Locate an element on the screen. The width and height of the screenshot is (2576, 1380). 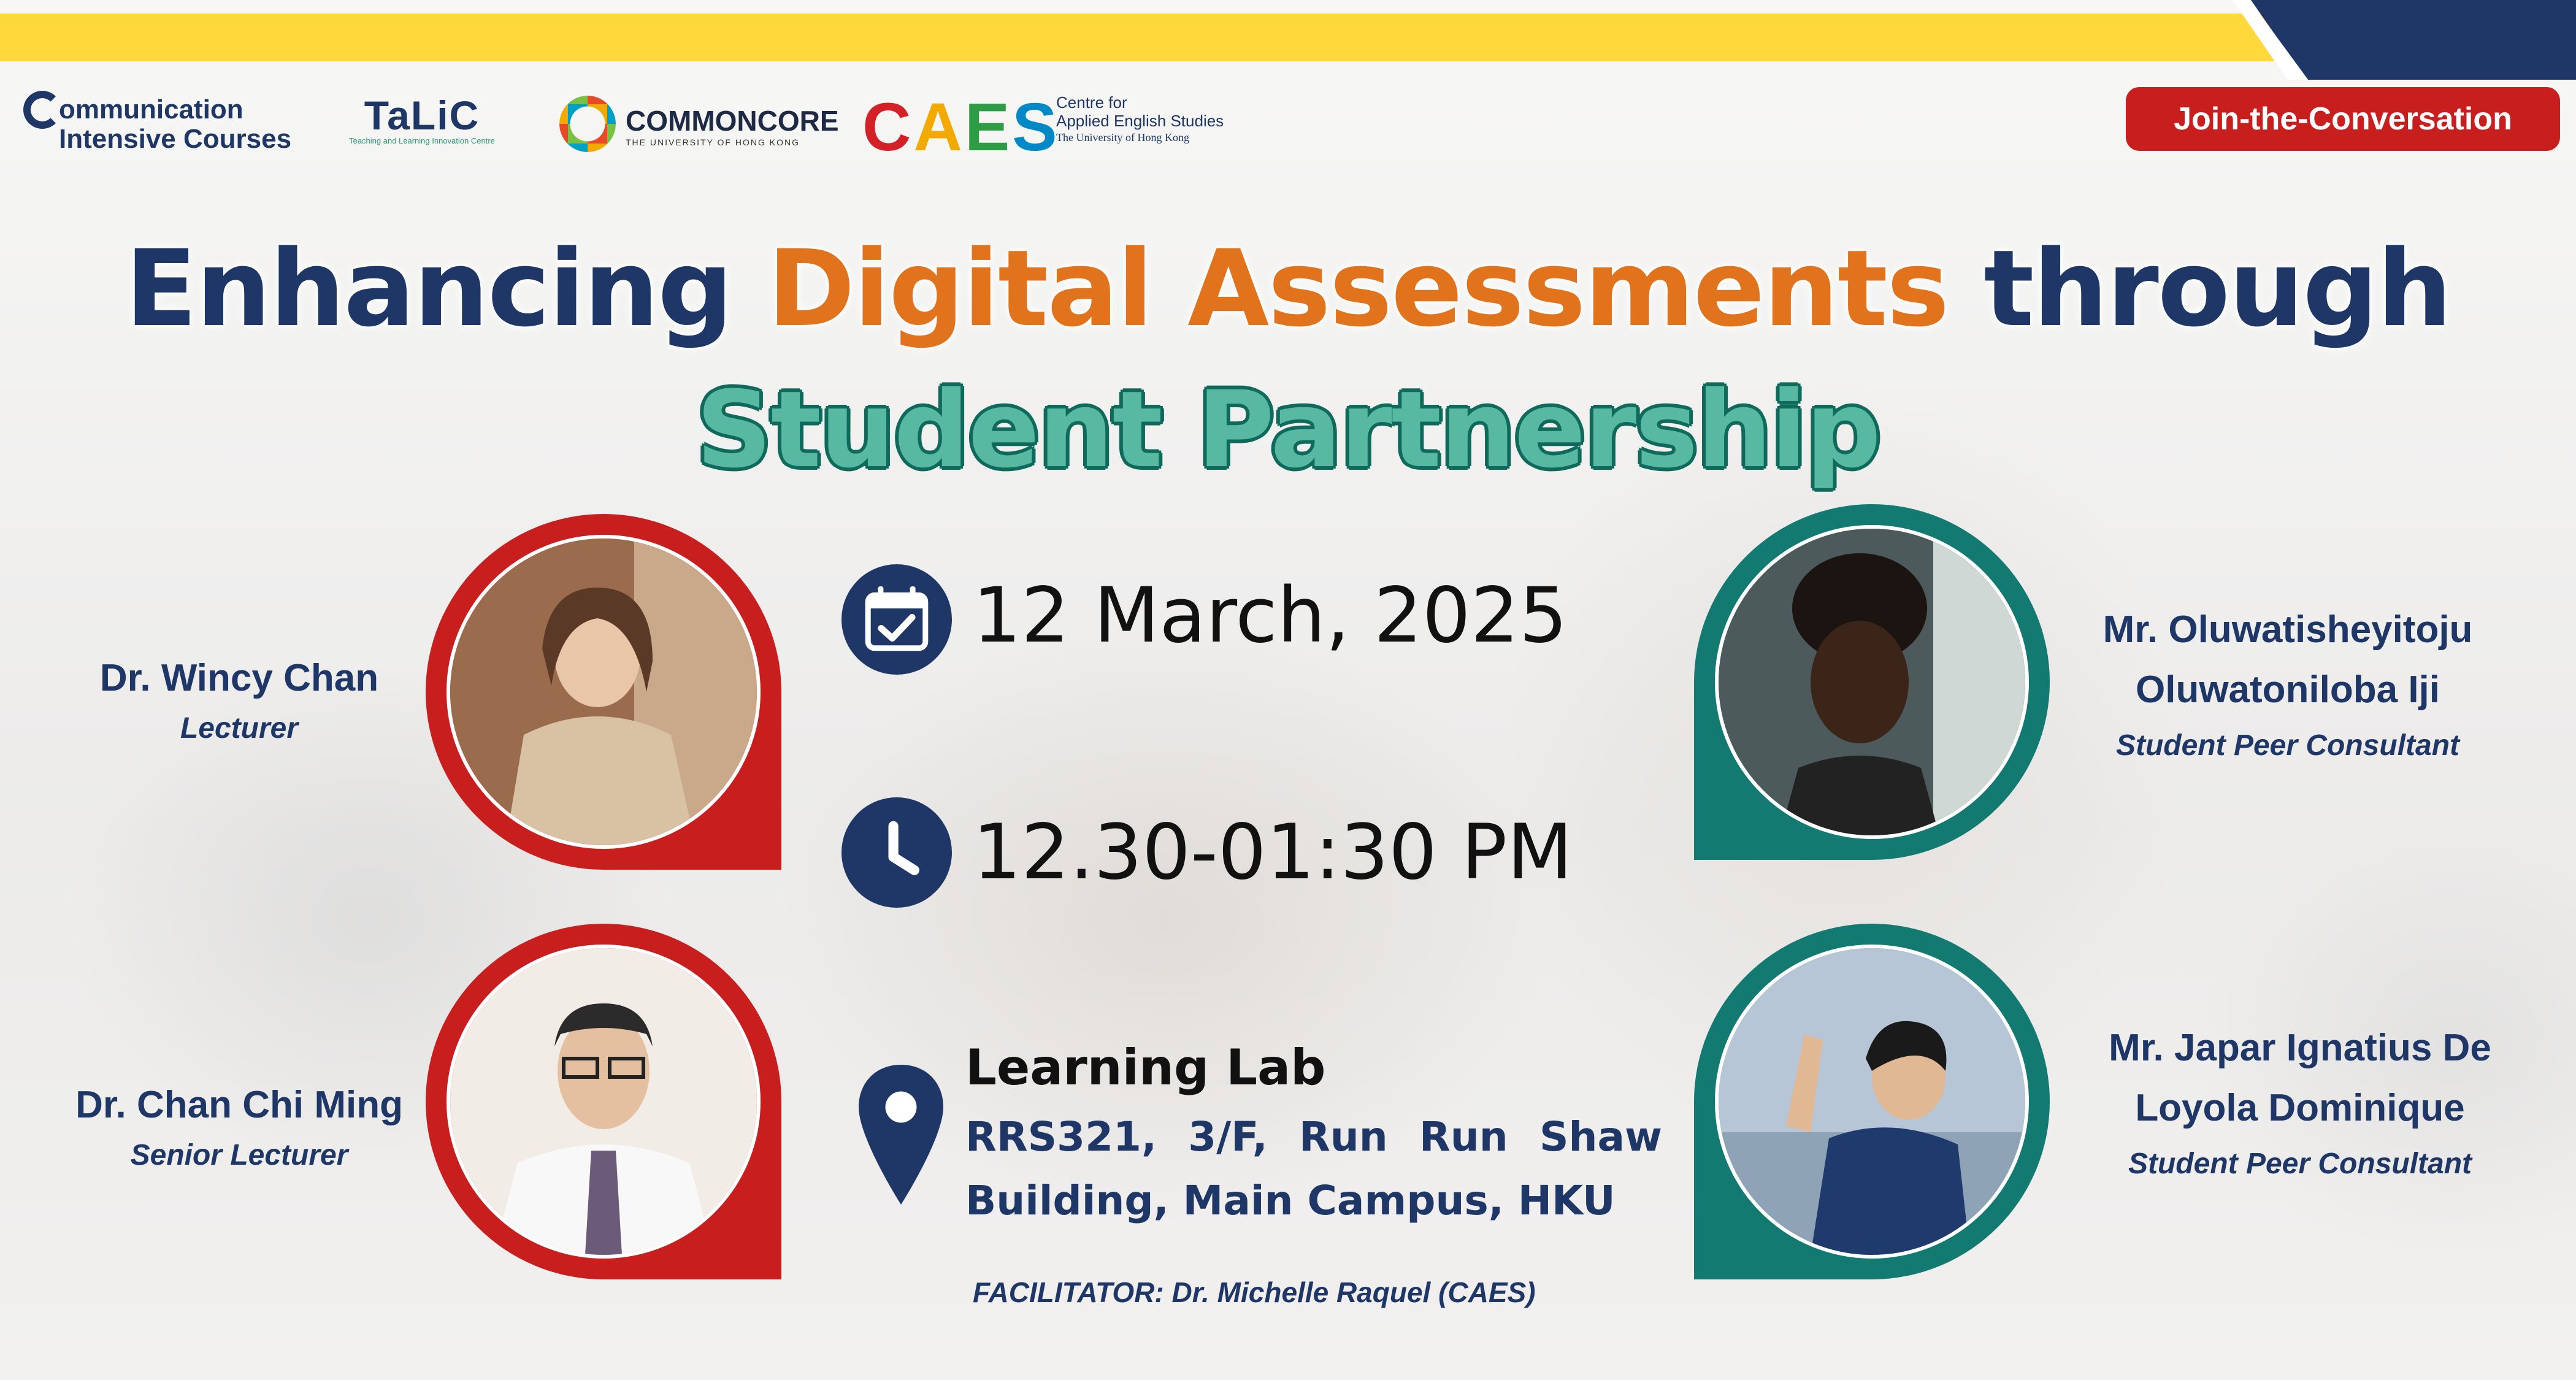
venue-title: Learning Lab is located at coordinates (1145, 1067).